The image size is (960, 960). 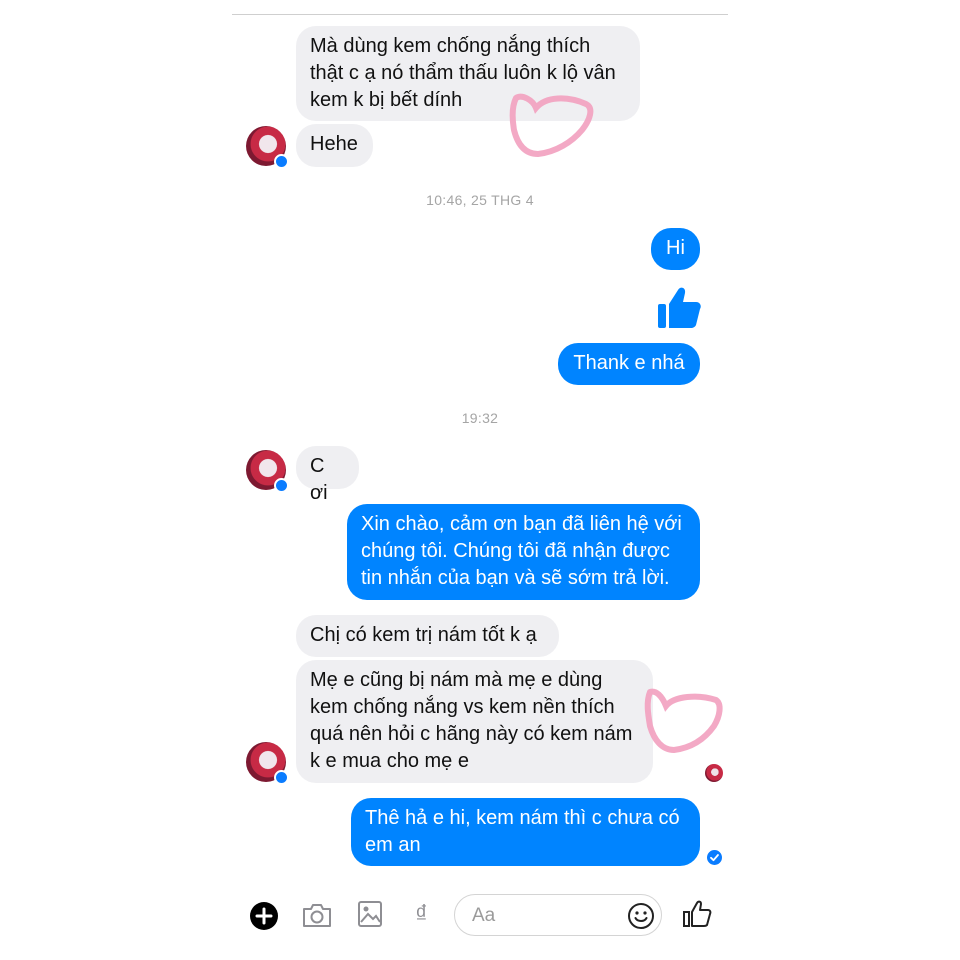 What do you see at coordinates (558, 915) in the screenshot?
I see `message-input: Aa` at bounding box center [558, 915].